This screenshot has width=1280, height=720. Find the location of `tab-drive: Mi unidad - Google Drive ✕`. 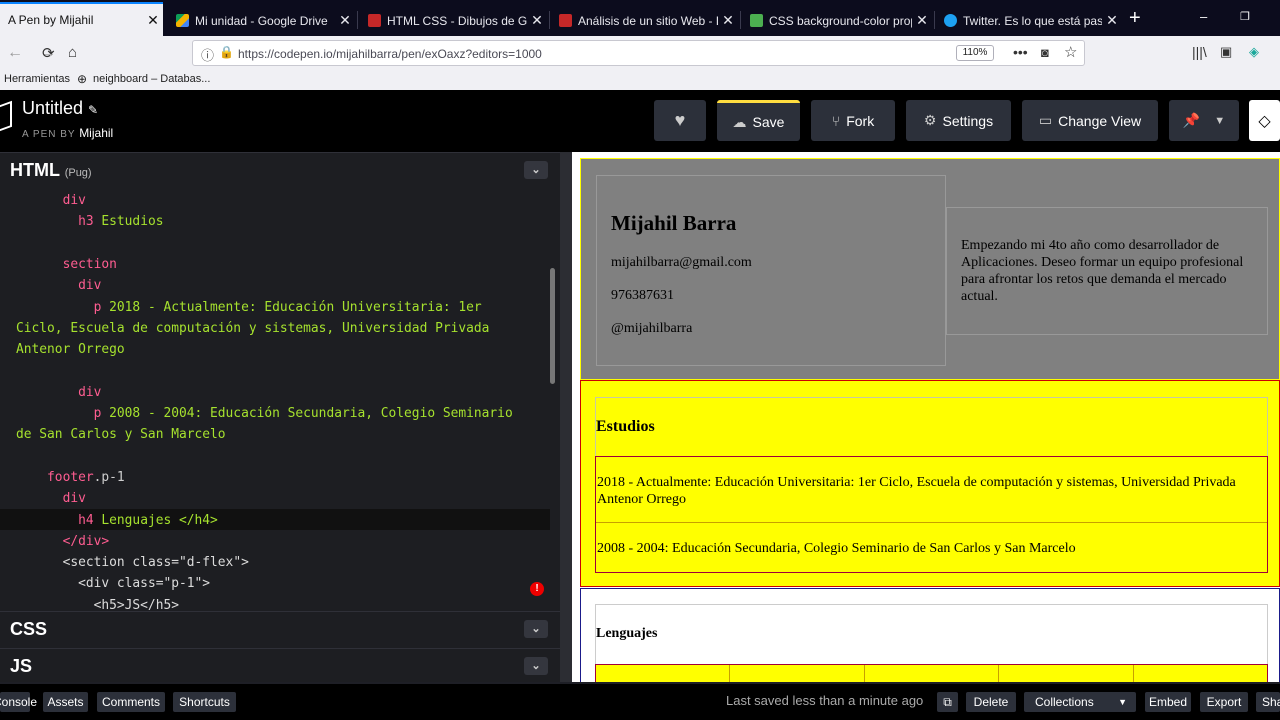

tab-drive: Mi unidad - Google Drive ✕ is located at coordinates (261, 20).